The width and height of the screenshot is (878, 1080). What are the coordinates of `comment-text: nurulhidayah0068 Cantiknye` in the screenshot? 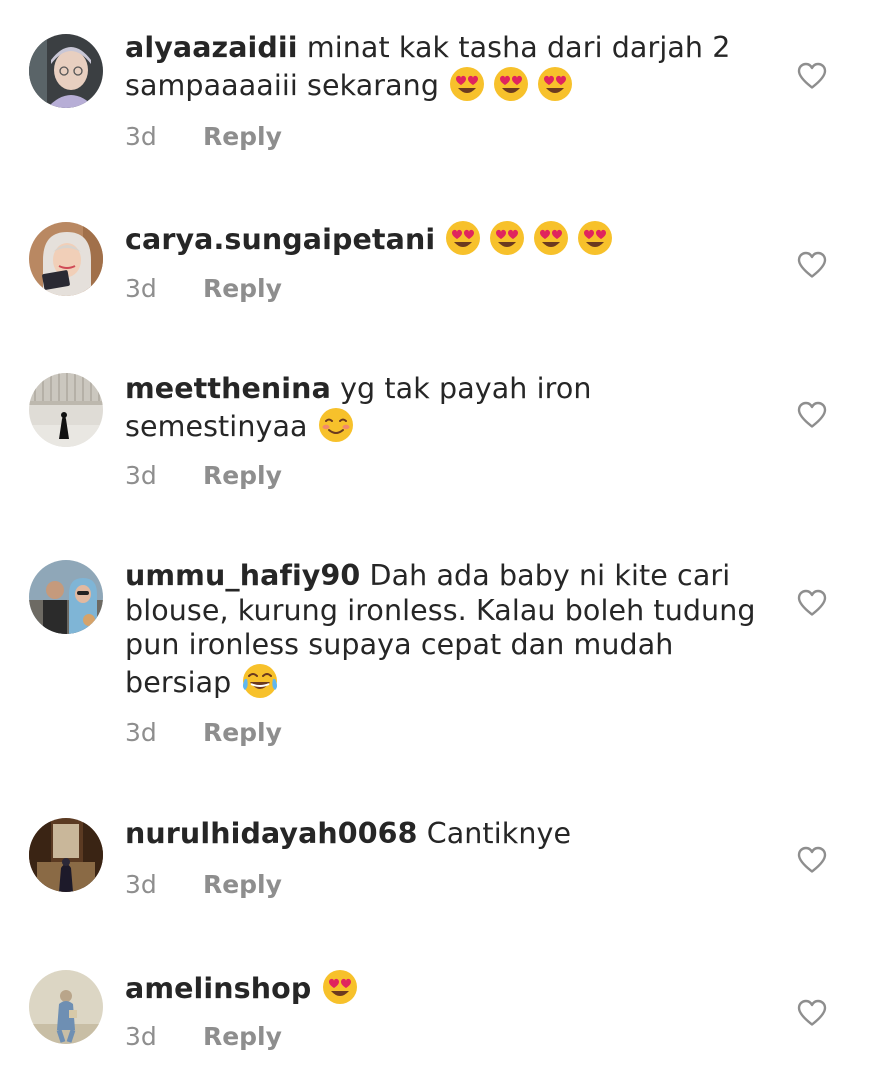 It's located at (445, 834).